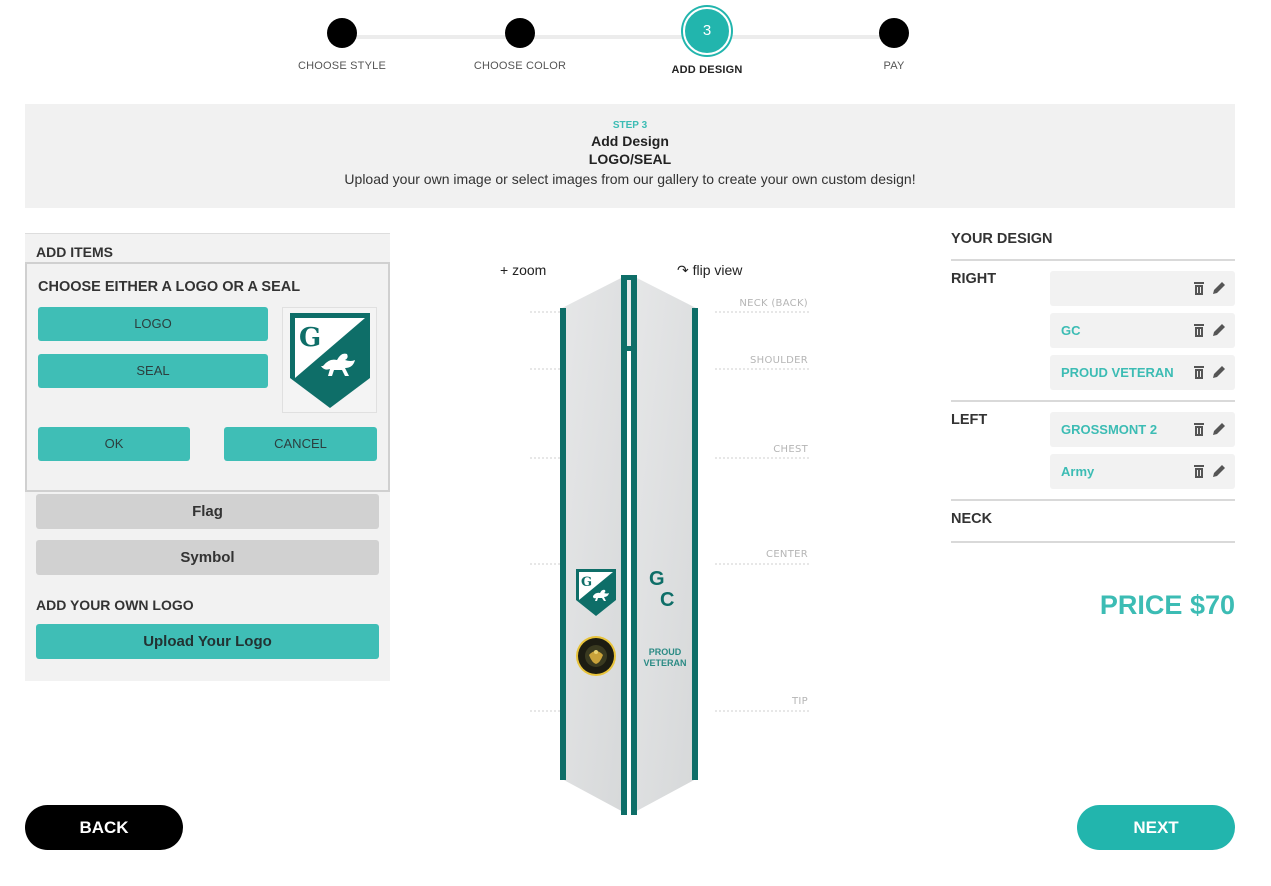  Describe the element at coordinates (153, 371) in the screenshot. I see `seal-button: SEAL` at that location.